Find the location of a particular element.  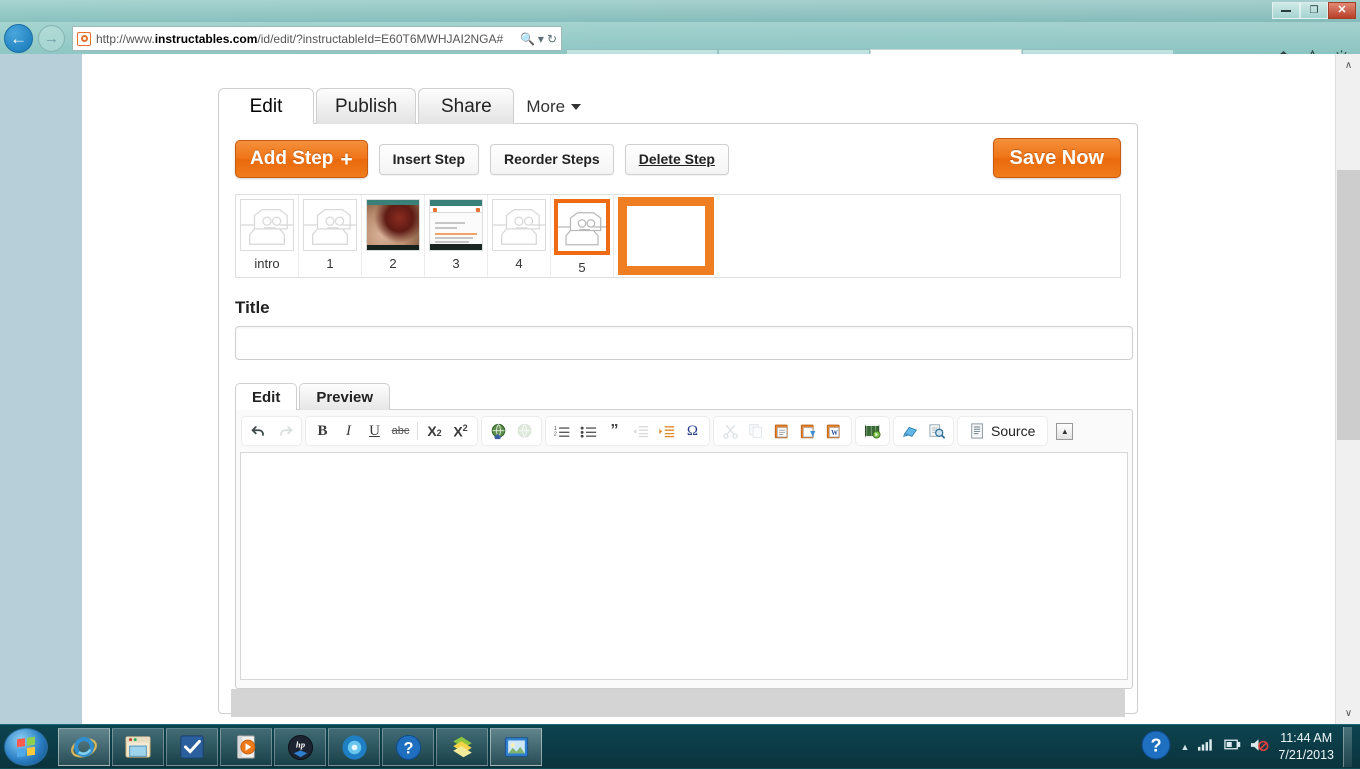

photo-viewer-taskbar-icon is located at coordinates (516, 747).